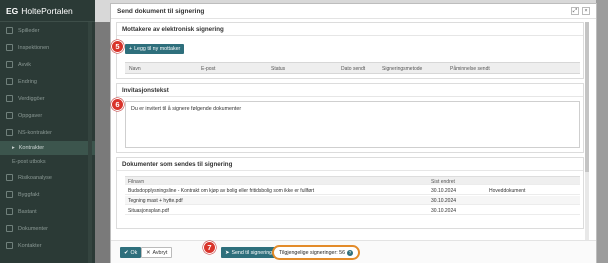 The width and height of the screenshot is (608, 263). I want to click on sidebar-item-bastant: Bastant, so click(47, 211).